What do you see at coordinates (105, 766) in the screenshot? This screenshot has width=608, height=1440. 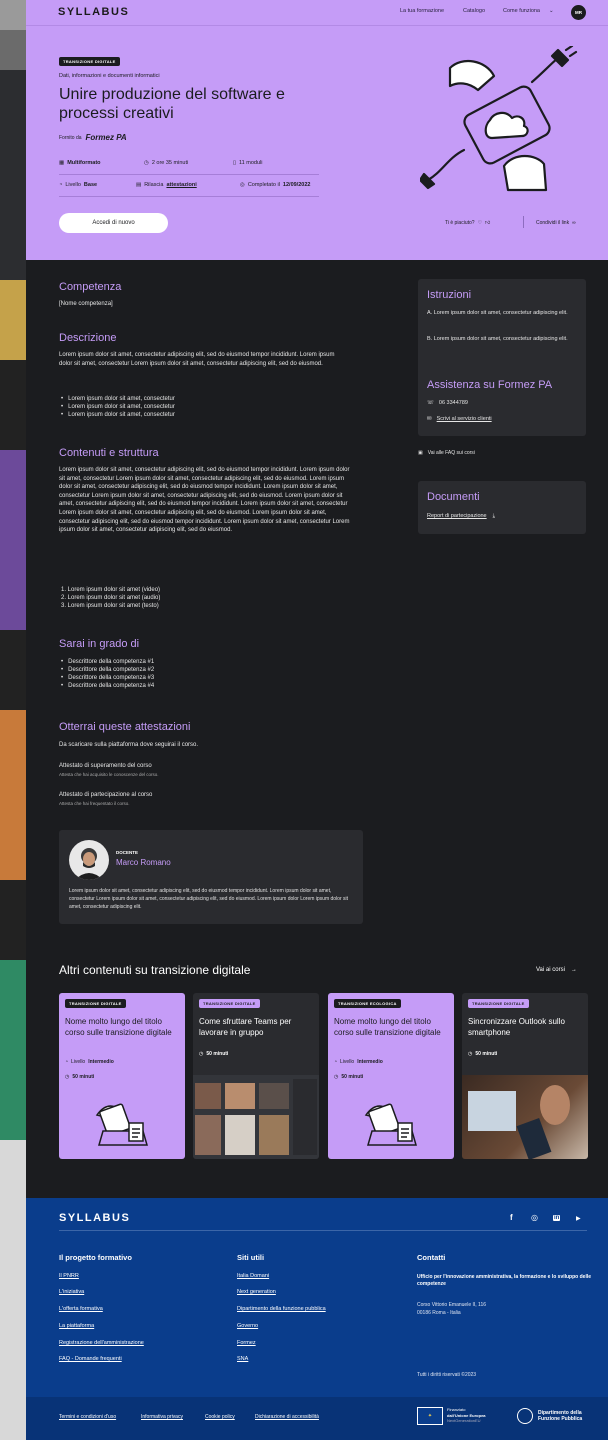 I see `attestato-1-title: Attestato di superamento del corso` at bounding box center [105, 766].